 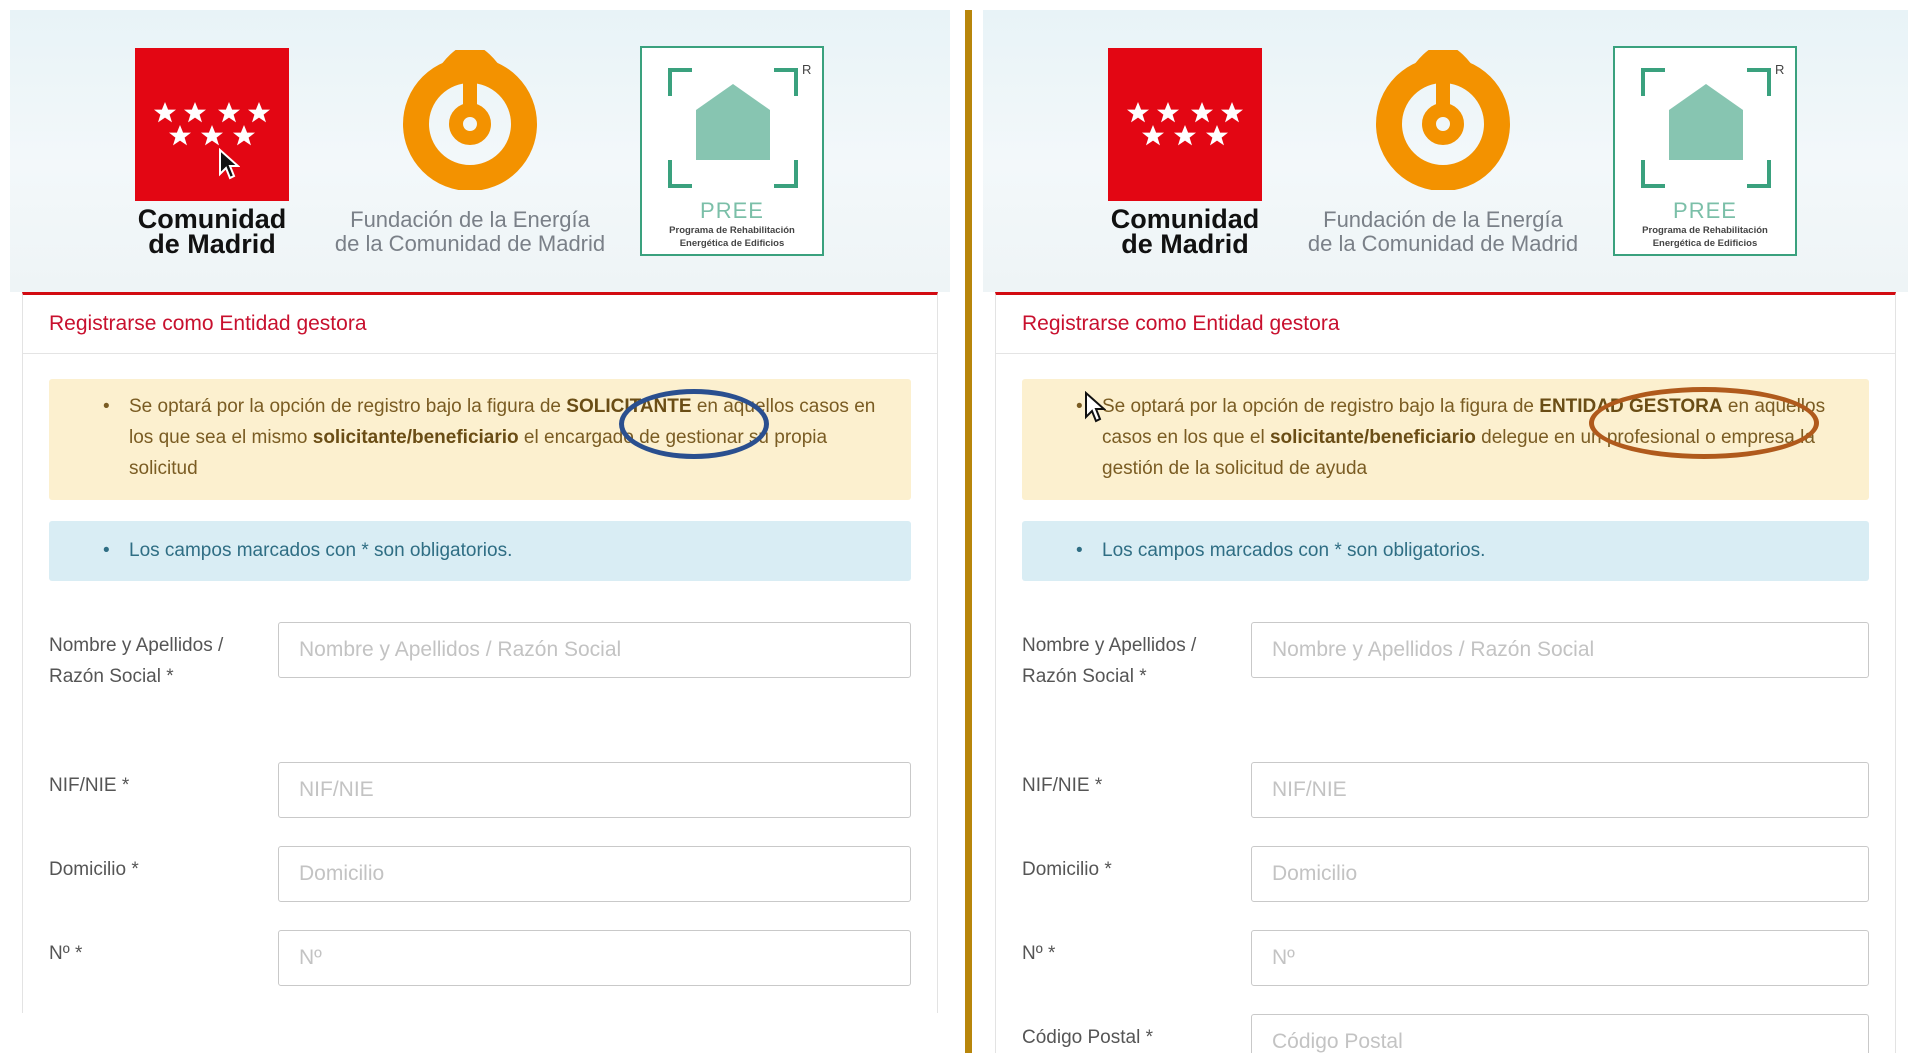 What do you see at coordinates (1704, 423) in the screenshot?
I see `annotation-ellipse-brown` at bounding box center [1704, 423].